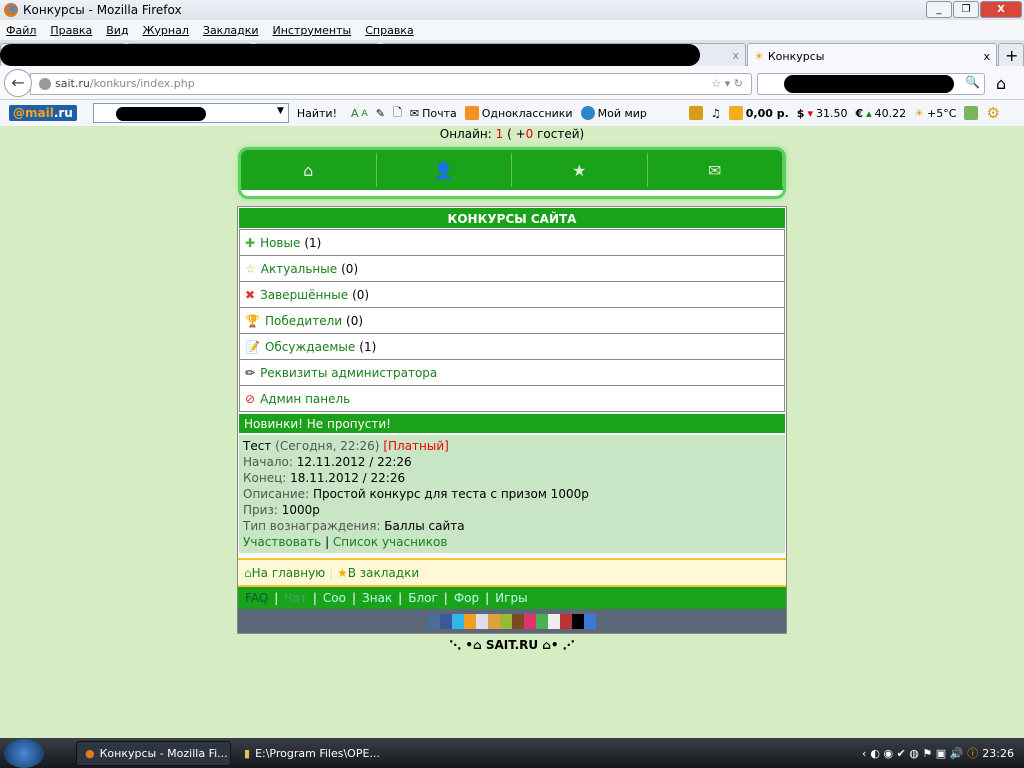  Describe the element at coordinates (482, 621) in the screenshot. I see `livejournal-icon` at that location.